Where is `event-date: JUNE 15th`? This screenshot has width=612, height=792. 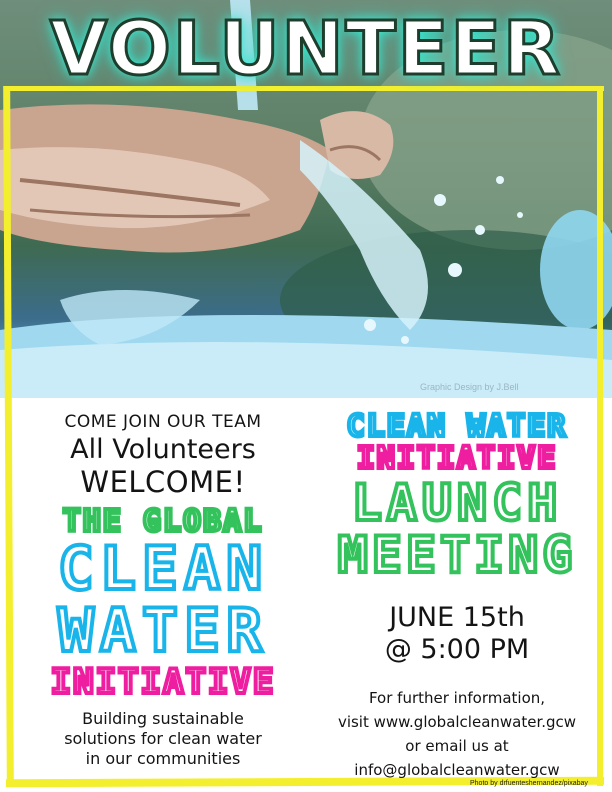 event-date: JUNE 15th is located at coordinates (457, 617).